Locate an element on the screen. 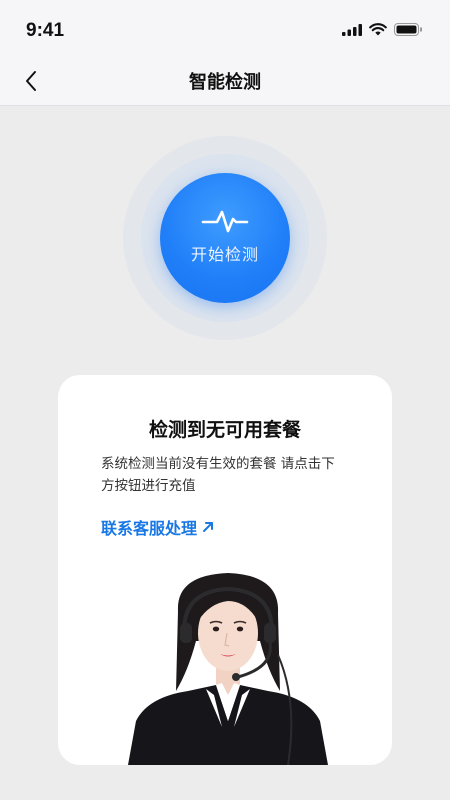 The width and height of the screenshot is (450, 800). heartbeat-pulse-icon is located at coordinates (225, 221).